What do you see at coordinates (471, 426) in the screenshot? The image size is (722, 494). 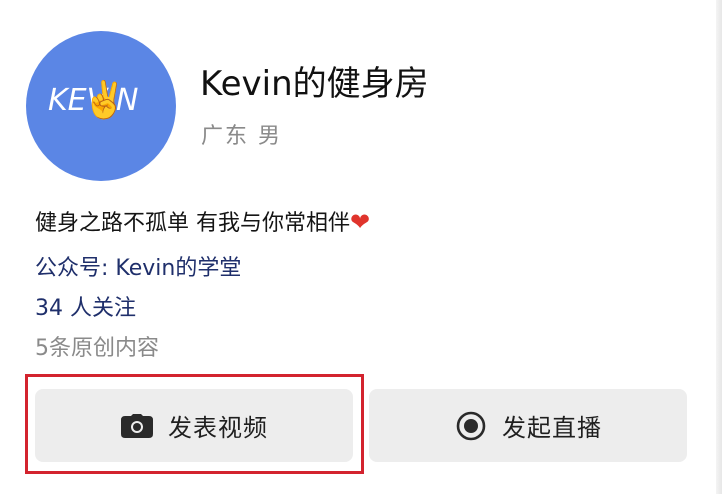 I see `live-record-icon` at bounding box center [471, 426].